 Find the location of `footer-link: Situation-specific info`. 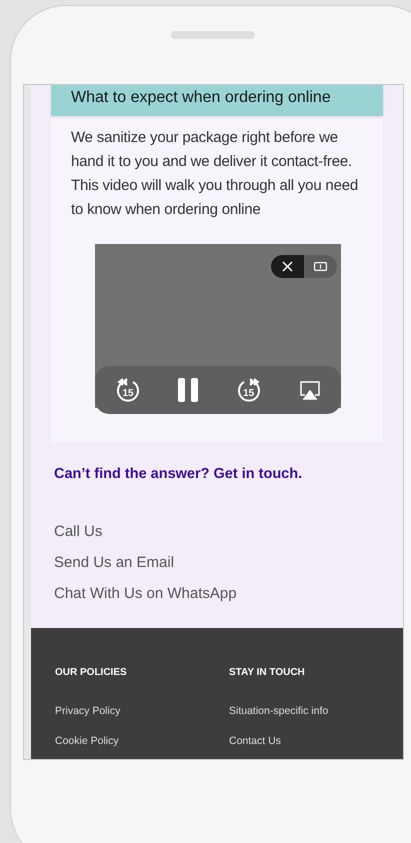

footer-link: Situation-specific info is located at coordinates (278, 711).